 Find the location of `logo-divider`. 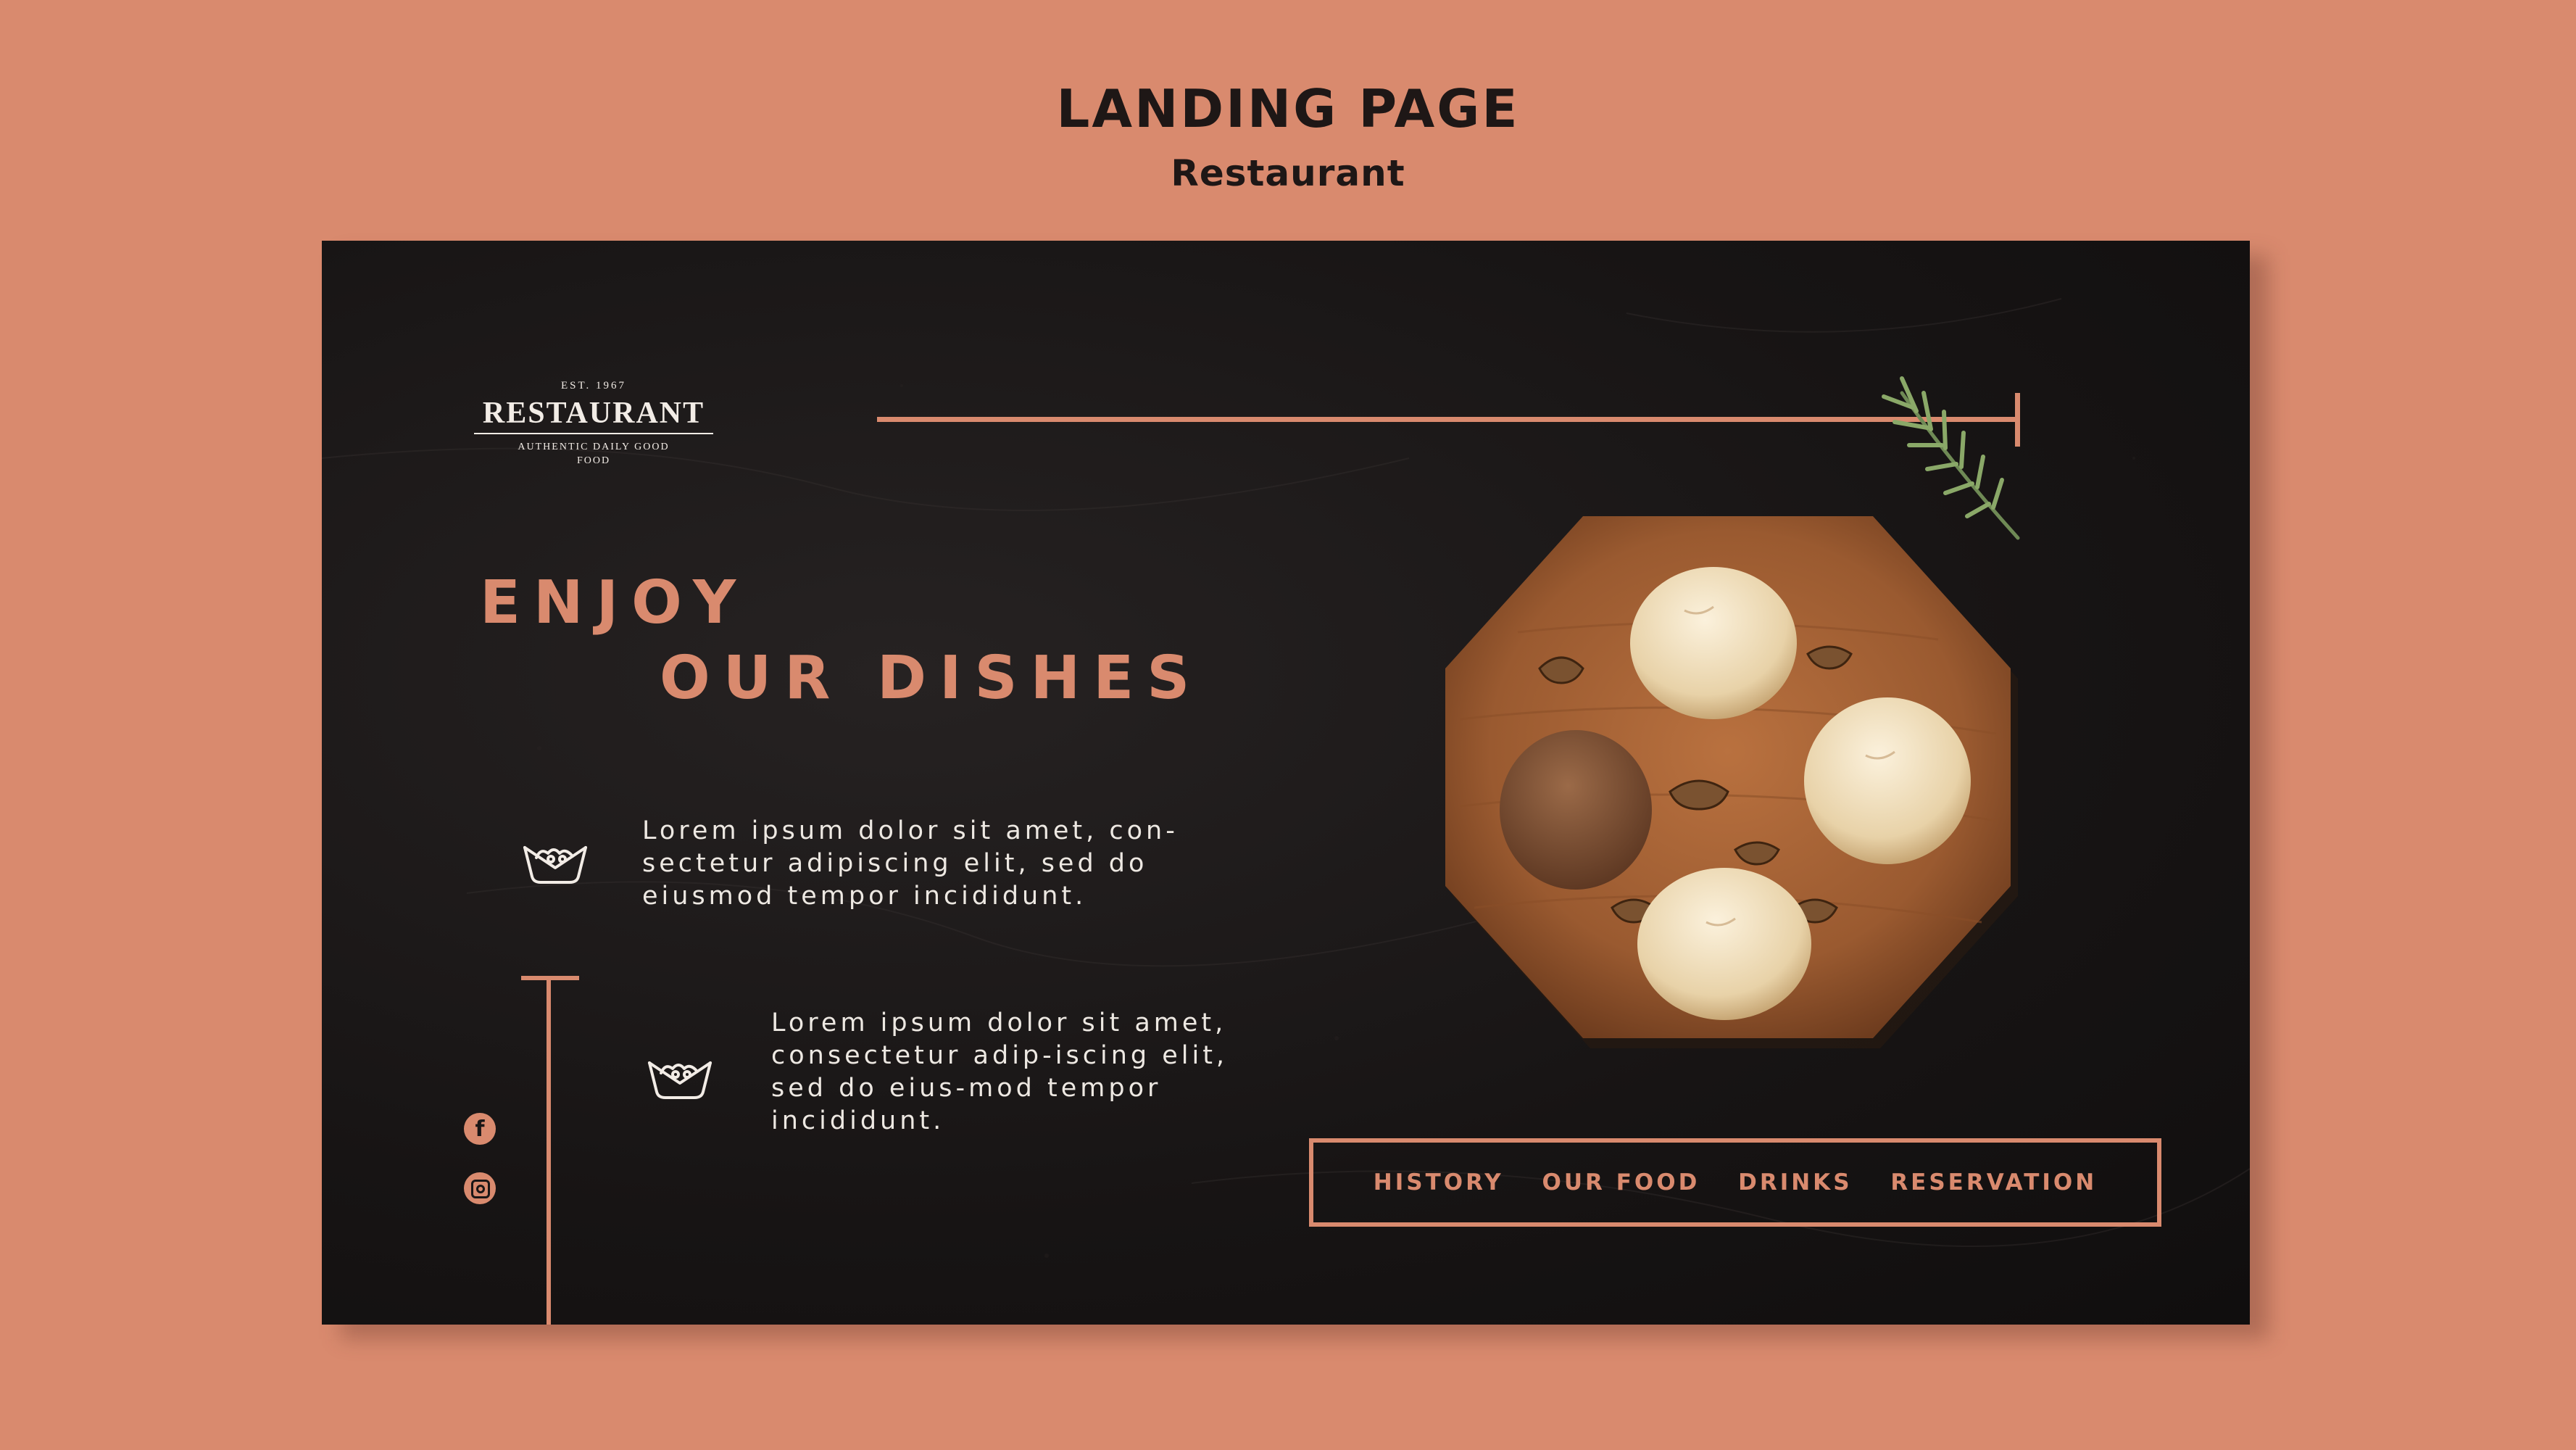

logo-divider is located at coordinates (593, 433).